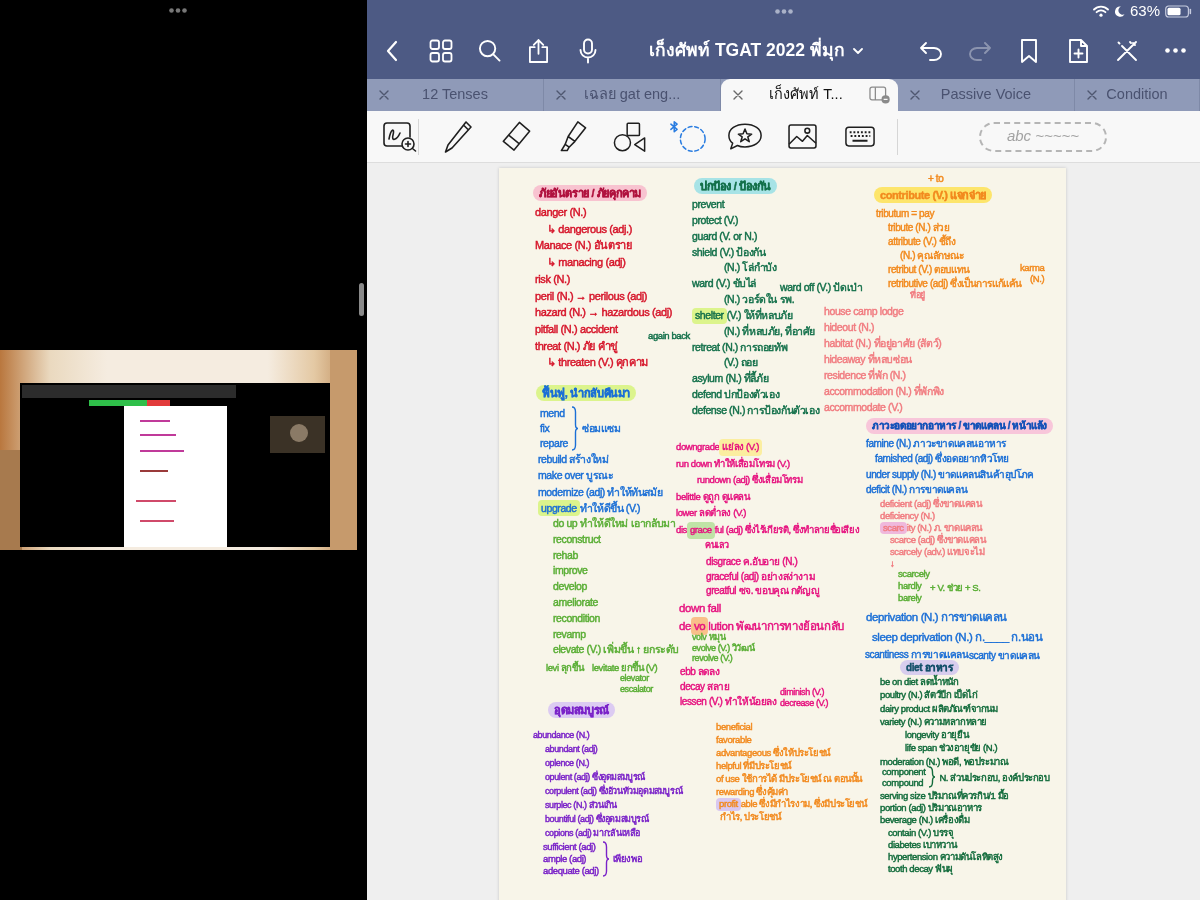 The image size is (1200, 900). What do you see at coordinates (601, 428) in the screenshot?
I see `note-text: ซ่อมแซม` at bounding box center [601, 428].